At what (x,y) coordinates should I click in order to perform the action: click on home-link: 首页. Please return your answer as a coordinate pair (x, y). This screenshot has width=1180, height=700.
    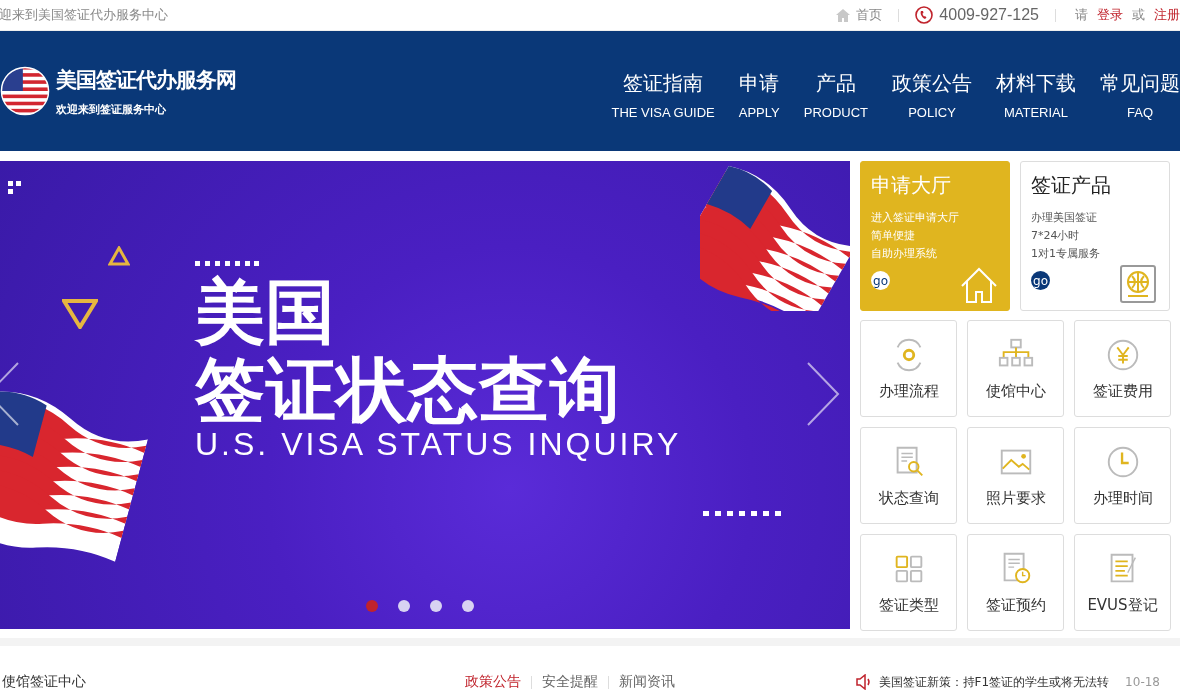
    Looking at the image, I should click on (869, 15).